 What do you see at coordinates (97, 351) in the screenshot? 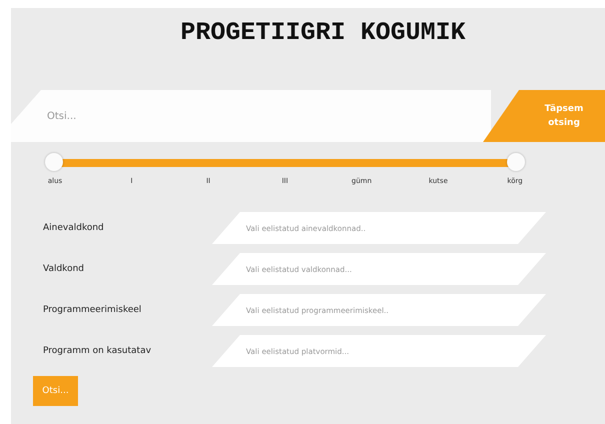
I see `filter-label: Programm on kasutatav` at bounding box center [97, 351].